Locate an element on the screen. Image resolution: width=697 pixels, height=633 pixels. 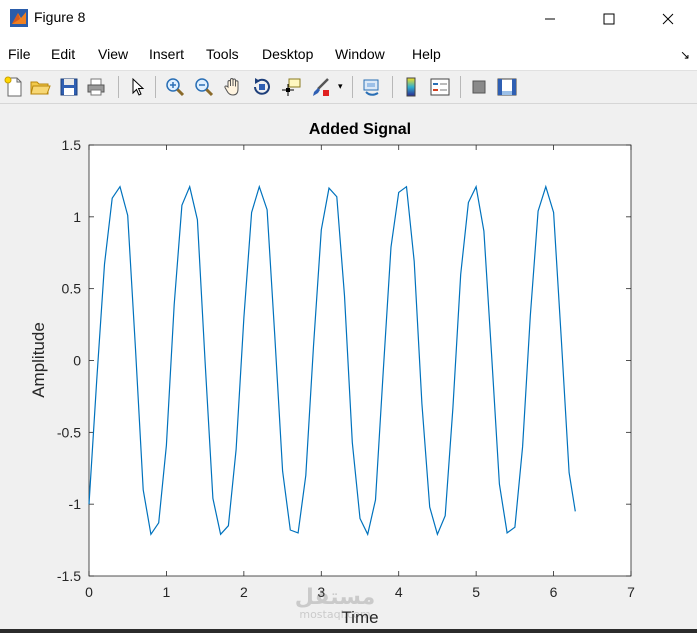
zoom-in-icon is located at coordinates (175, 87).